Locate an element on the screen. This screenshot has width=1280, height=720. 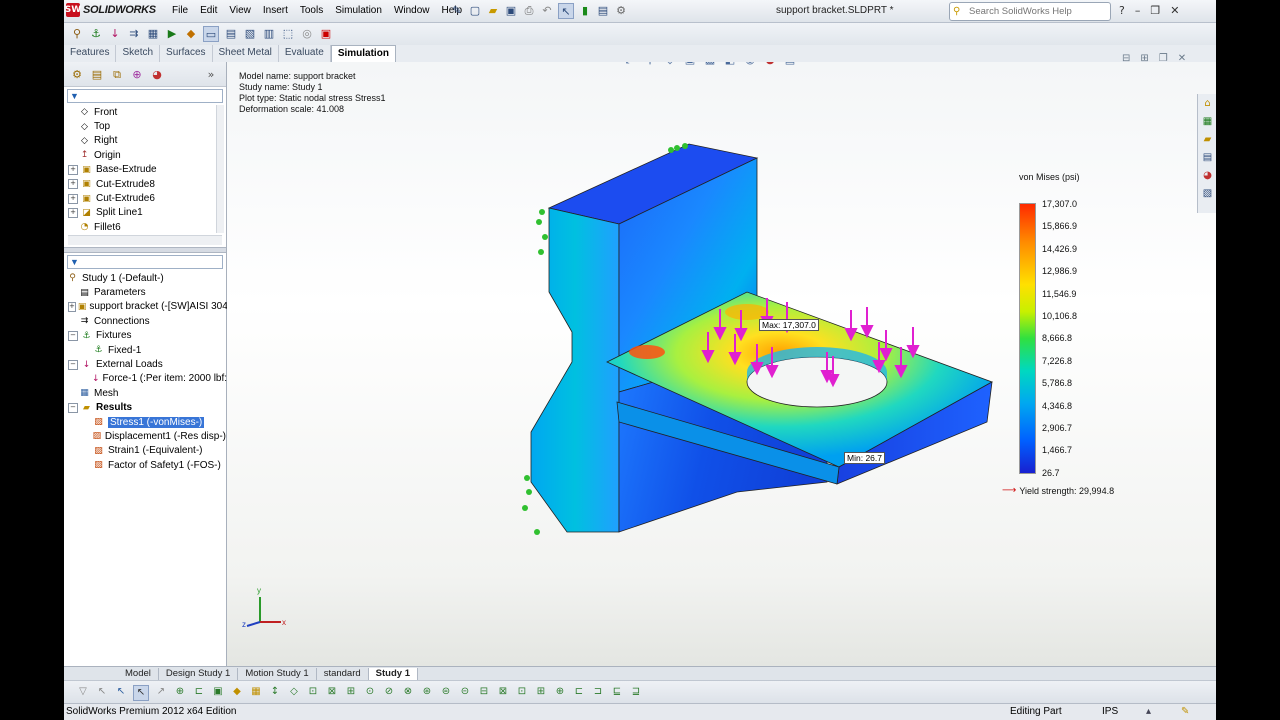
compare-results-icon: ▤ is located at coordinates (231, 33).